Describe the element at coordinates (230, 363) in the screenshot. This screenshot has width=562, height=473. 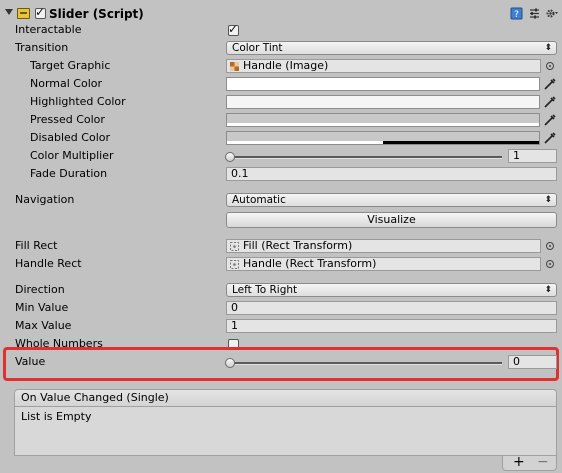
I see `value-slider-thumb` at that location.